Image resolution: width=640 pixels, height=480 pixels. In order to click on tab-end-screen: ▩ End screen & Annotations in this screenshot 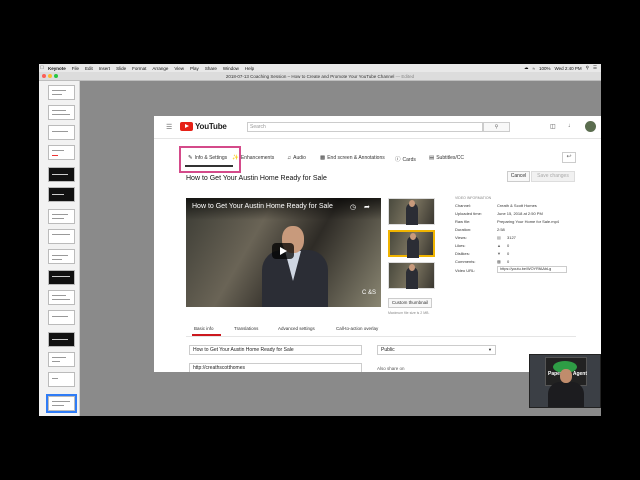, I will do `click(352, 158)`.